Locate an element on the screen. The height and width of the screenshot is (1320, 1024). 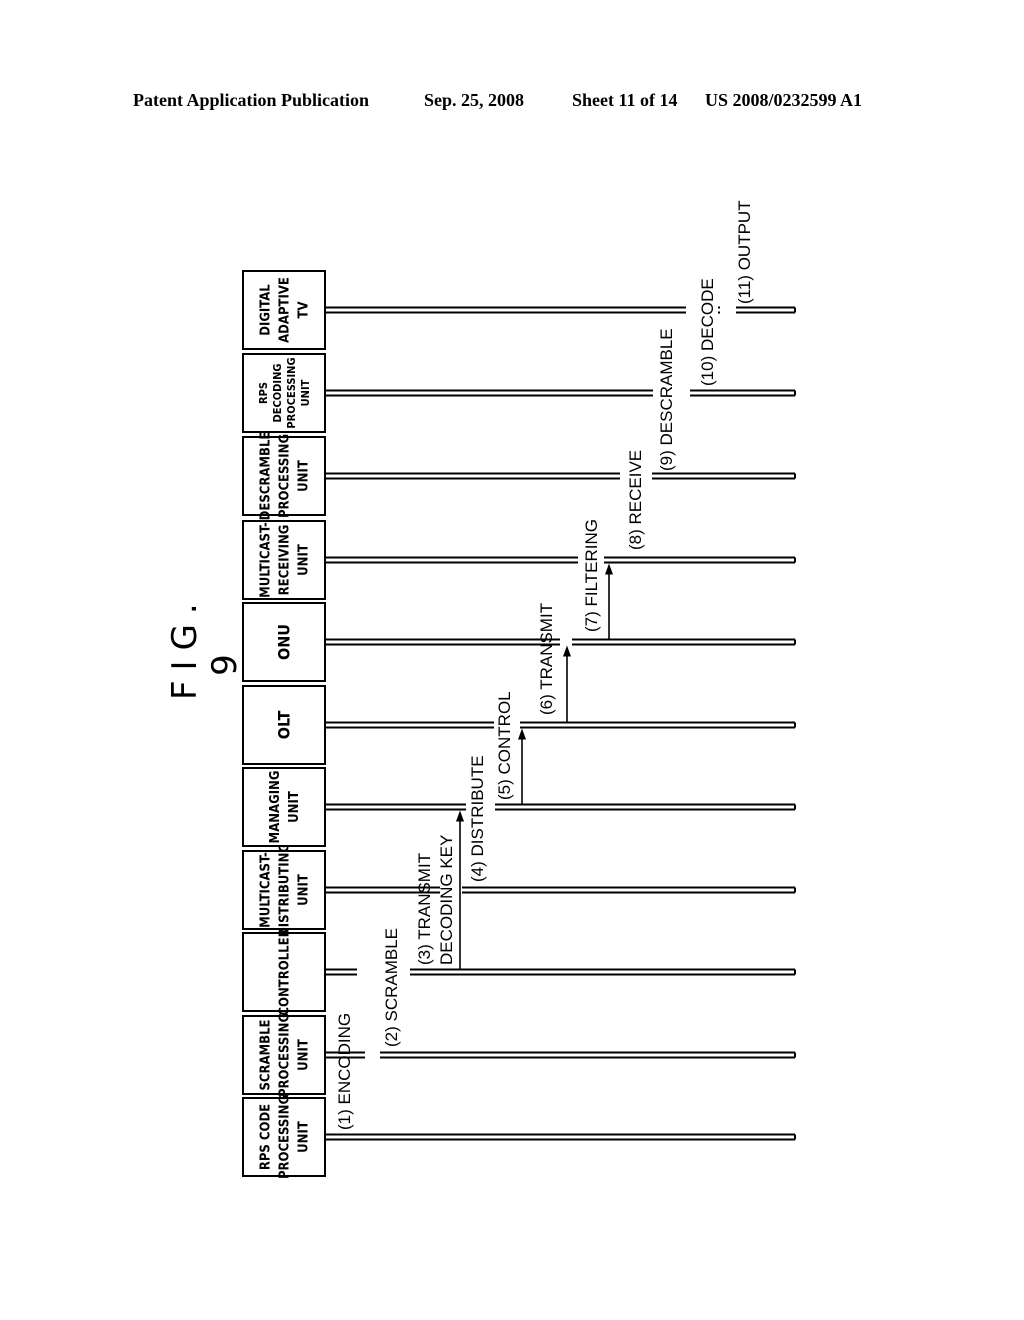
step-label-line: (9) DESCRAMBLE is located at coordinates (666, 399).